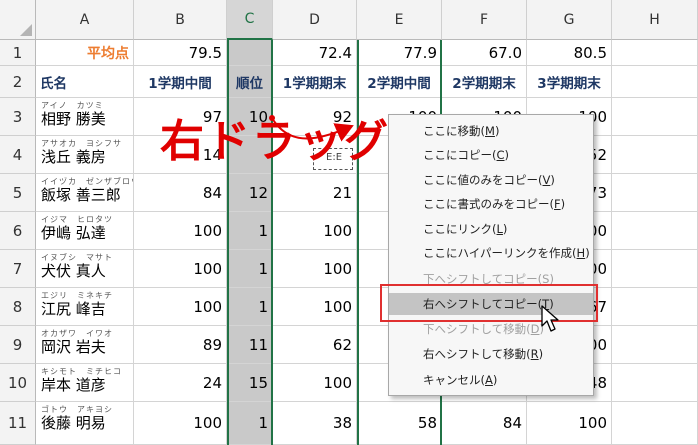 Image resolution: width=698 pixels, height=445 pixels. I want to click on score-cell-b: 84, so click(180, 193).